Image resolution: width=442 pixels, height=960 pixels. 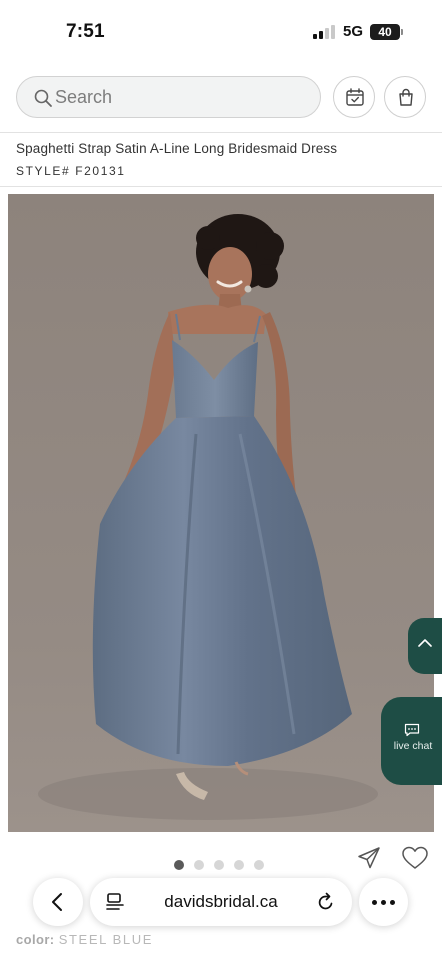 What do you see at coordinates (106, 939) in the screenshot?
I see `color-value: STEEL BLUE` at bounding box center [106, 939].